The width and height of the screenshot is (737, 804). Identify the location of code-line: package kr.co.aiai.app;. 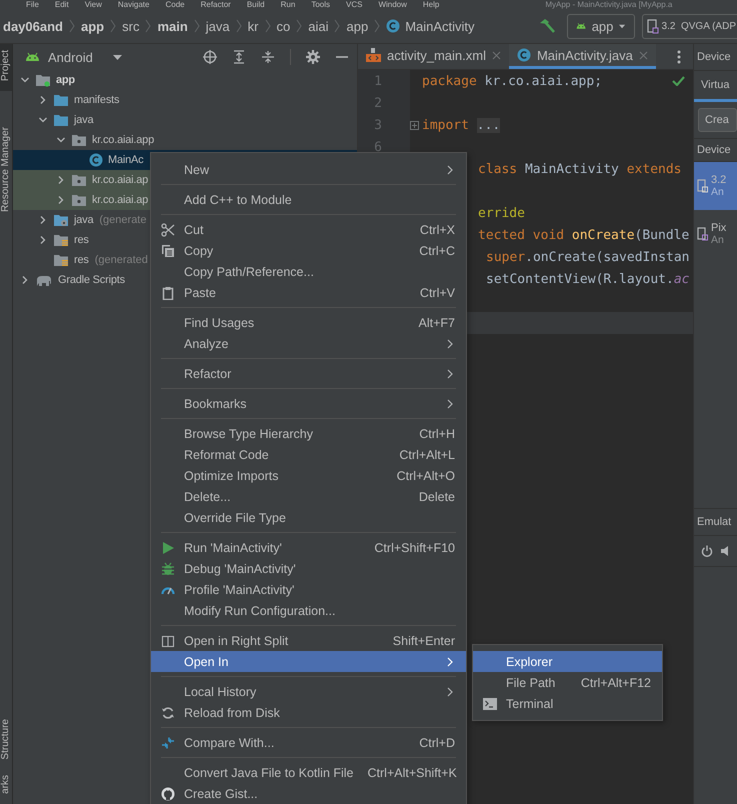
(512, 81).